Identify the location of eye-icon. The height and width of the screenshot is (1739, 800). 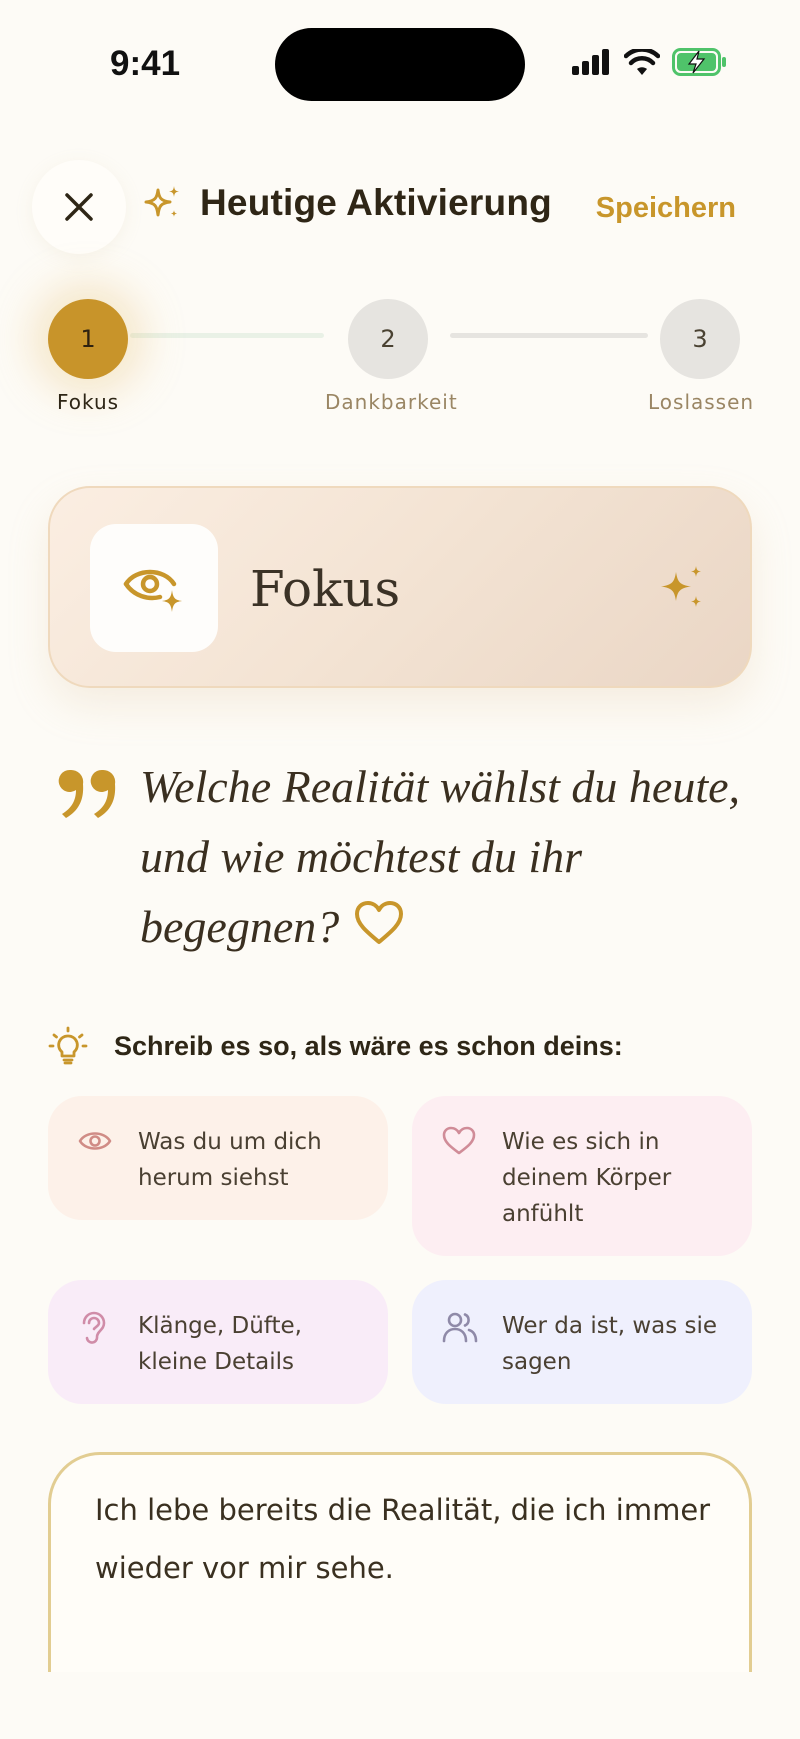
(95, 1141).